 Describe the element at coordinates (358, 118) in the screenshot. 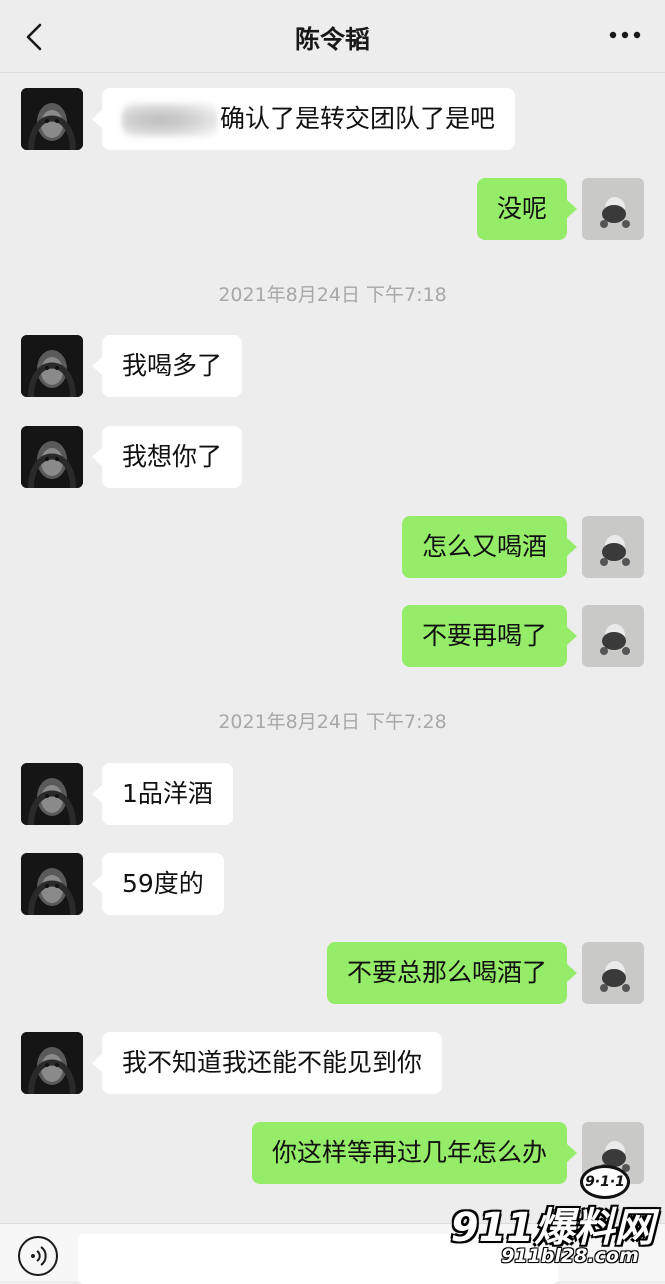

I see `message-text: 确认了是转交团队了是吧` at that location.